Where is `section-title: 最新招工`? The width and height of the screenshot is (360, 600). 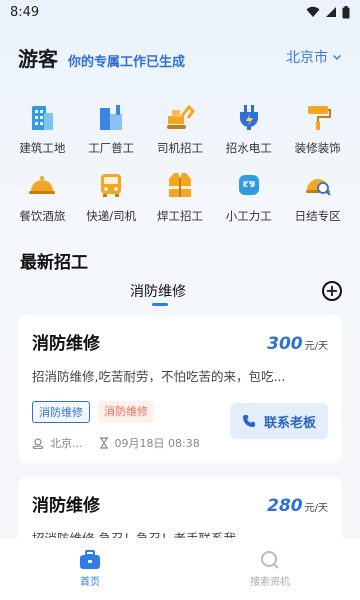 section-title: 最新招工 is located at coordinates (54, 263).